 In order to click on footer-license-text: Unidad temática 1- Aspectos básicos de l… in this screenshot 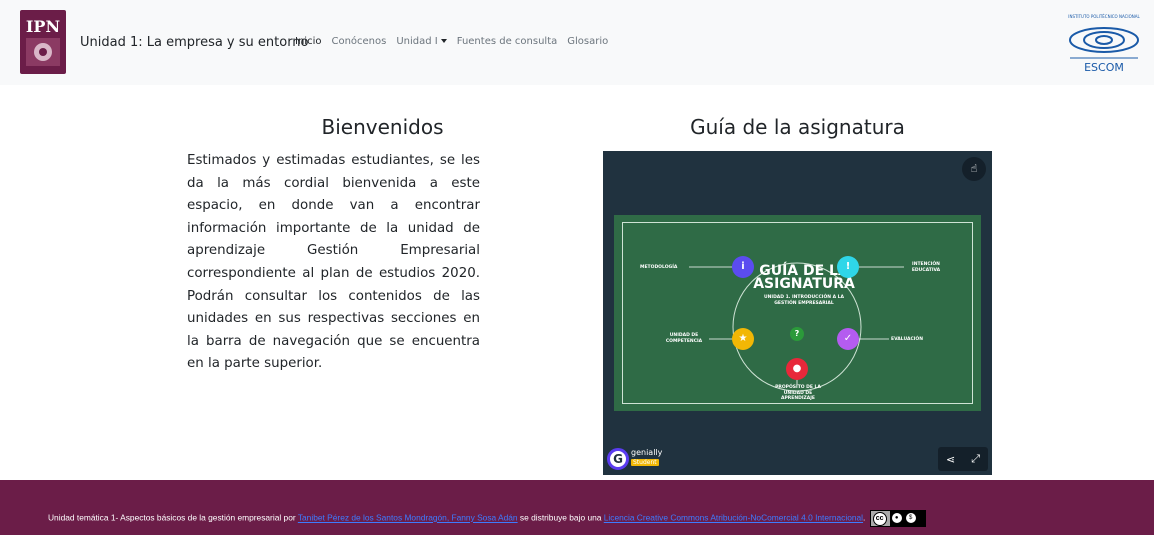, I will do `click(487, 518)`.